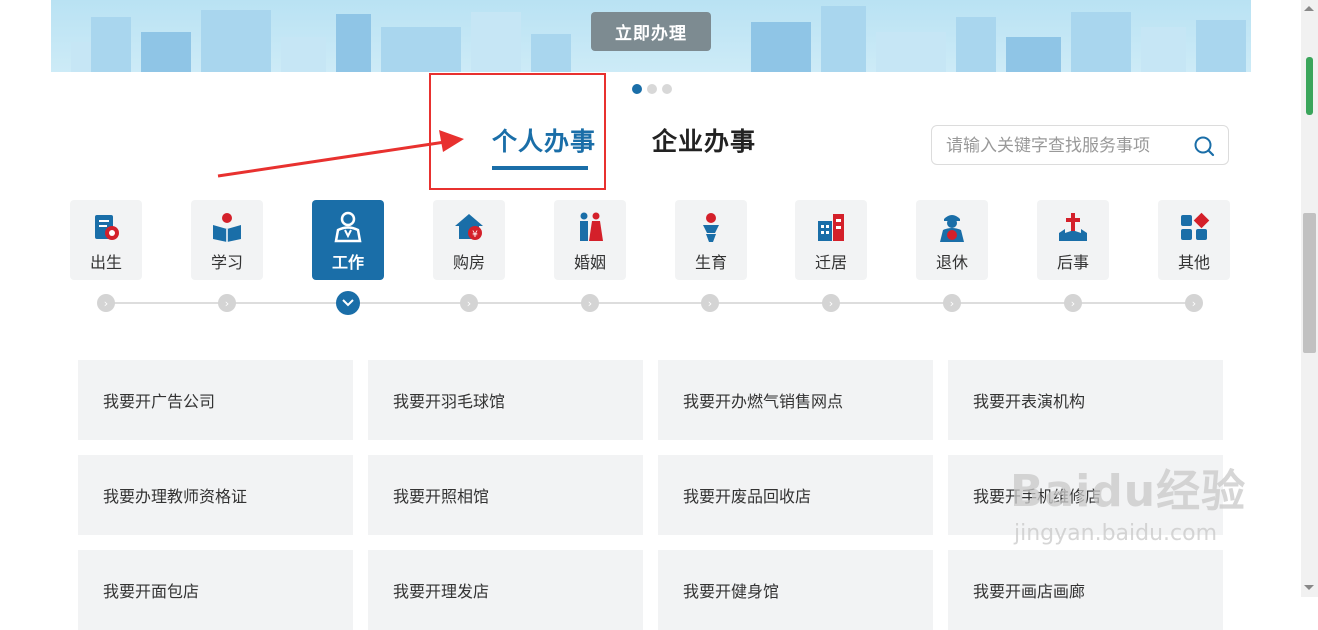 This screenshot has height=630, width=1318. Describe the element at coordinates (348, 227) in the screenshot. I see `work-icon` at that location.